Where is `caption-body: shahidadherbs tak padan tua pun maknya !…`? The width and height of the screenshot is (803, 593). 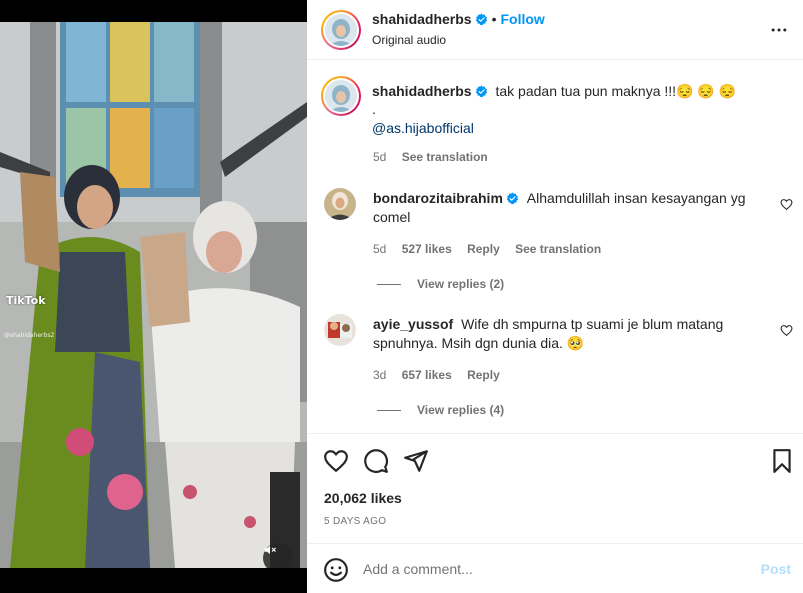 caption-body: shahidadherbs tak padan tua pun maknya !… is located at coordinates (572, 109).